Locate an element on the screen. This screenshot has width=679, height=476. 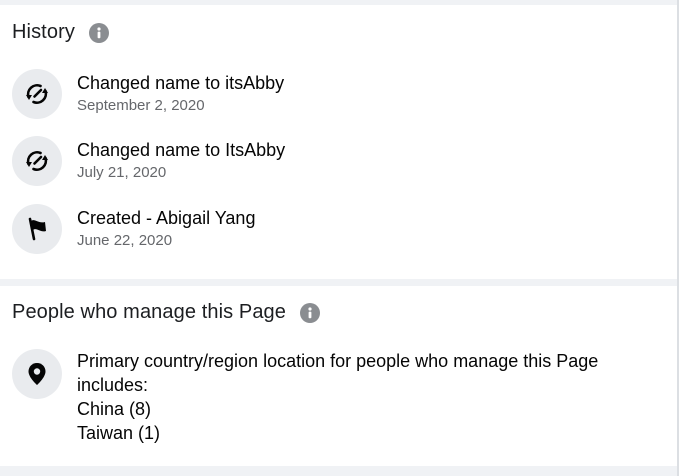
history-item: Changed name to ItsAbby July 21, 2020 is located at coordinates (148, 161).